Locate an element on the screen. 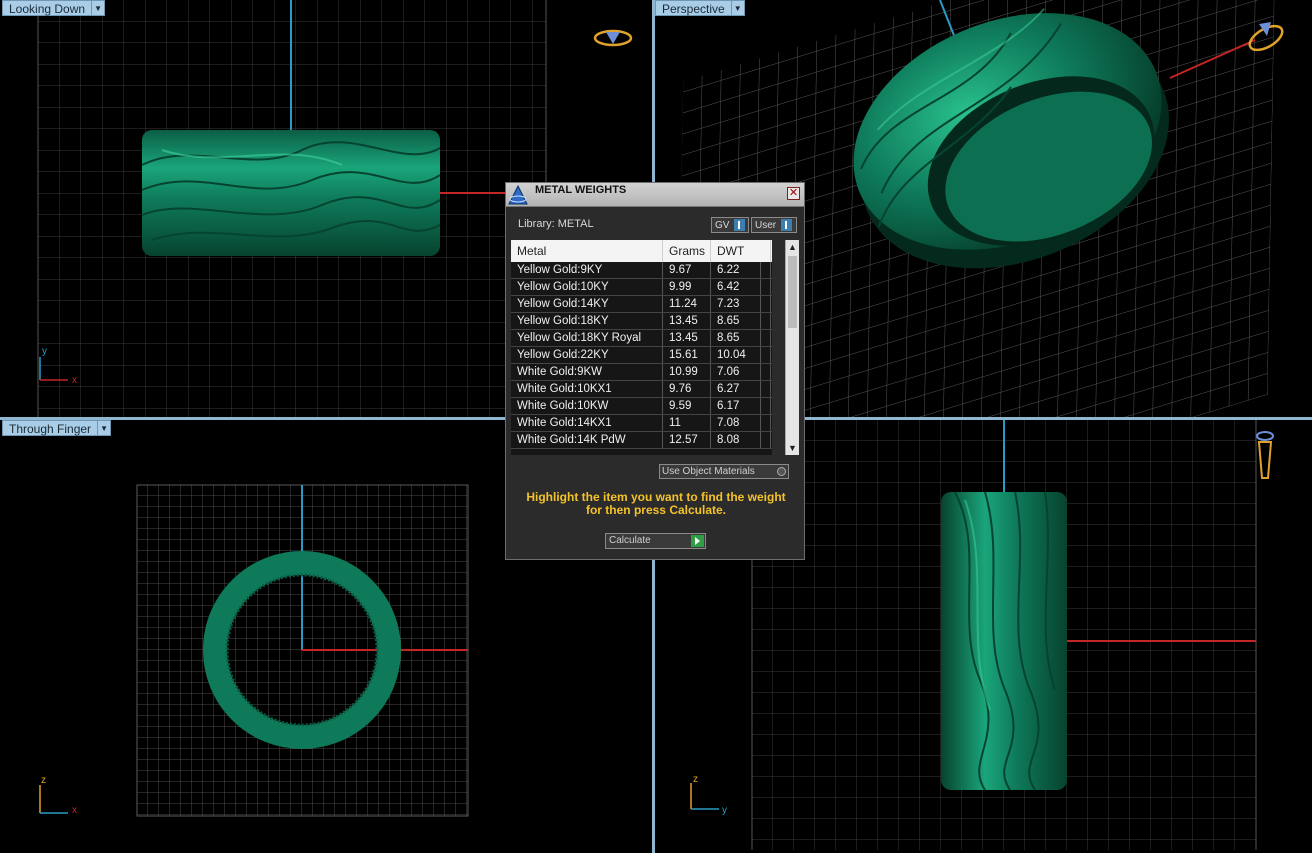 This screenshot has width=1312, height=853. metal-weights-icon is located at coordinates (518, 194).